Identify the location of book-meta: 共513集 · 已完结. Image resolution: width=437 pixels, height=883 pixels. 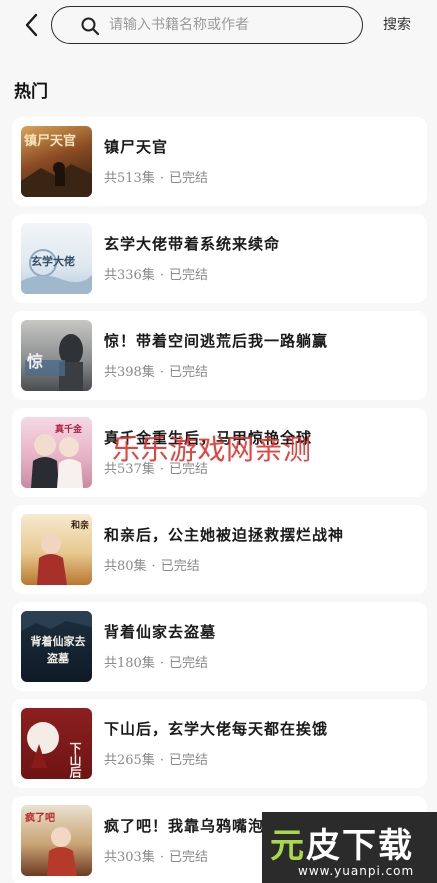
(156, 178).